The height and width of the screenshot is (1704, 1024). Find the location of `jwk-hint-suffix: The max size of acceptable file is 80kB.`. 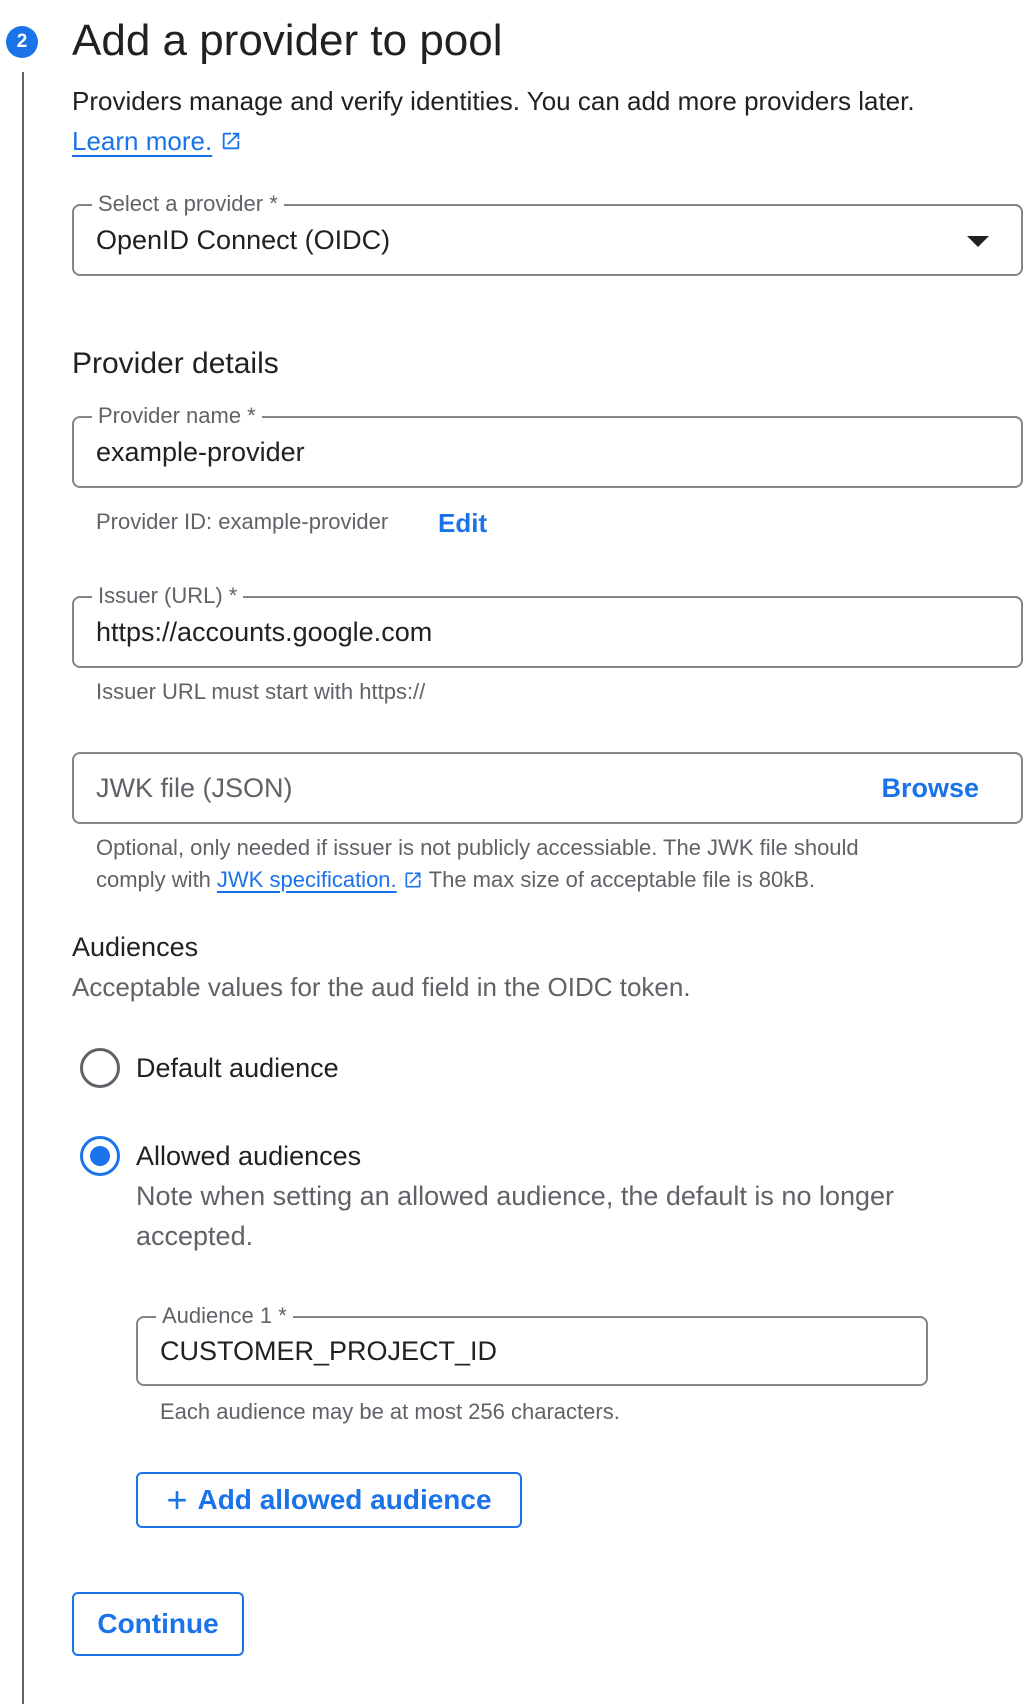

jwk-hint-suffix: The max size of acceptable file is 80kB. is located at coordinates (622, 879).